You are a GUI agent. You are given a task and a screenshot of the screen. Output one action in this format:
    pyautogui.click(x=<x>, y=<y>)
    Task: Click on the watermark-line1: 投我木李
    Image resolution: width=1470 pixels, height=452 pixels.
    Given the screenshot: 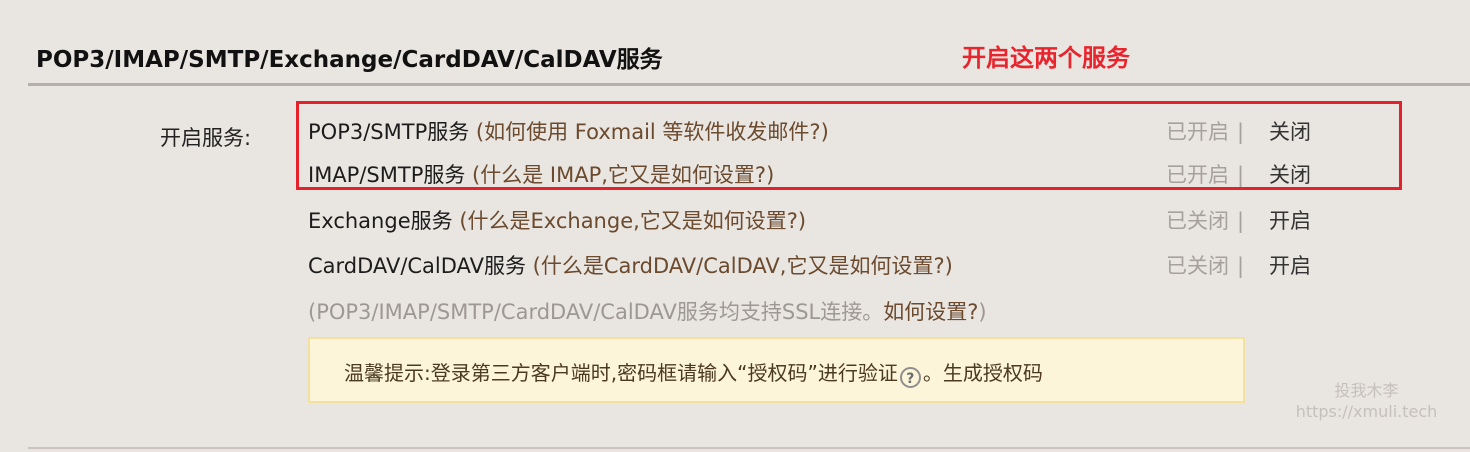 What is the action you would take?
    pyautogui.click(x=1366, y=390)
    